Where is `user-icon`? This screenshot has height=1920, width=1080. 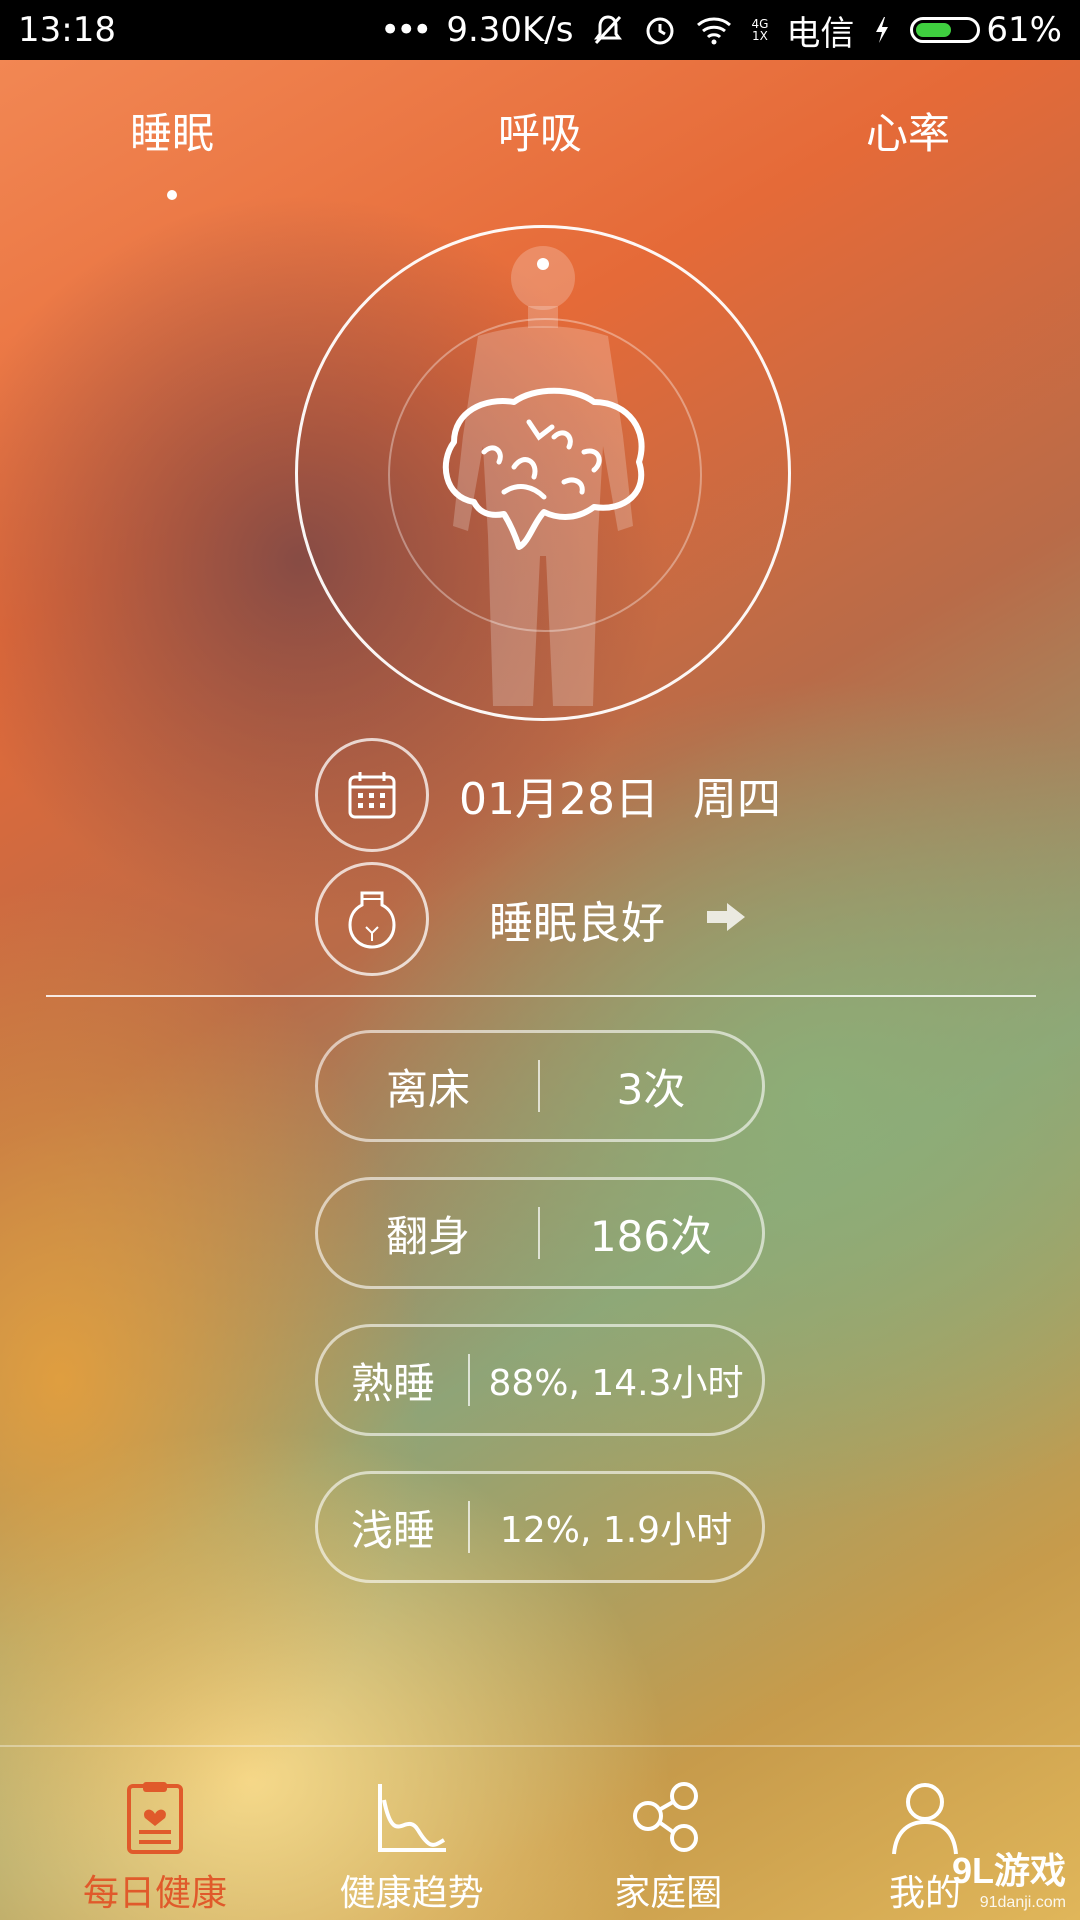 user-icon is located at coordinates (924, 1819).